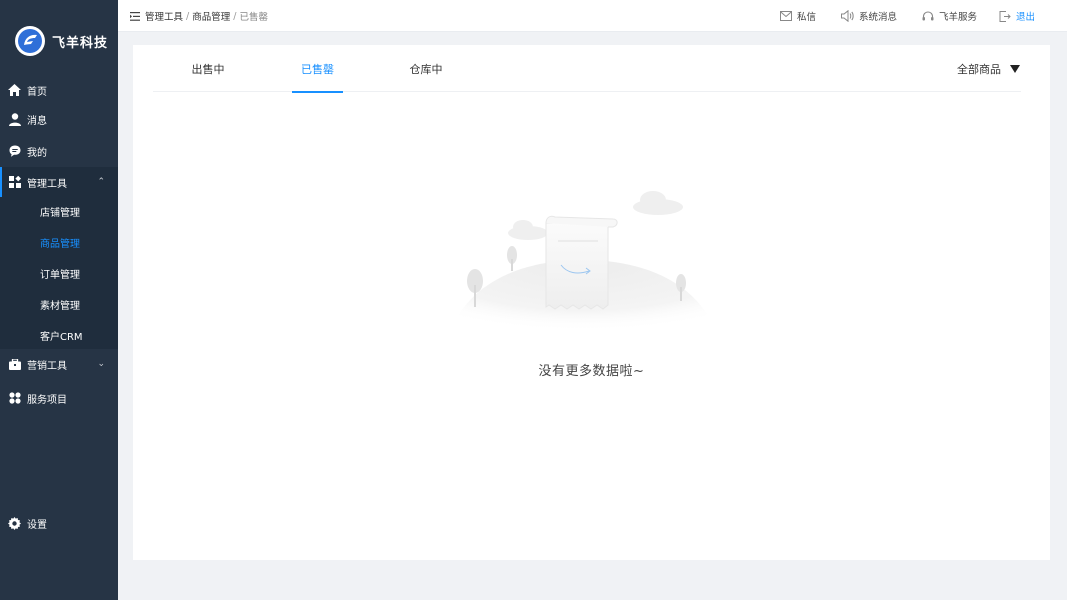  I want to click on chat-bubble-icon, so click(14, 151).